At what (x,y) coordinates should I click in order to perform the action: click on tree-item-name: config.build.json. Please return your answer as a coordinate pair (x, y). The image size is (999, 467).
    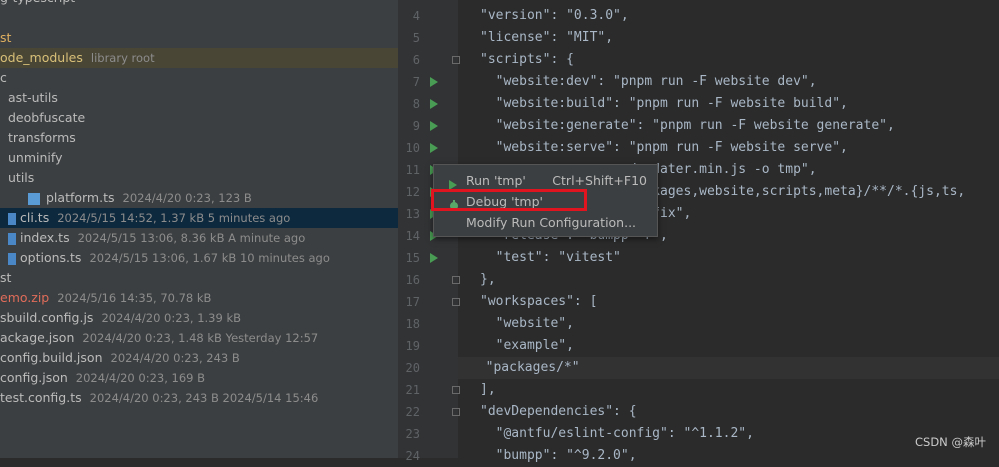
    Looking at the image, I should click on (51, 357).